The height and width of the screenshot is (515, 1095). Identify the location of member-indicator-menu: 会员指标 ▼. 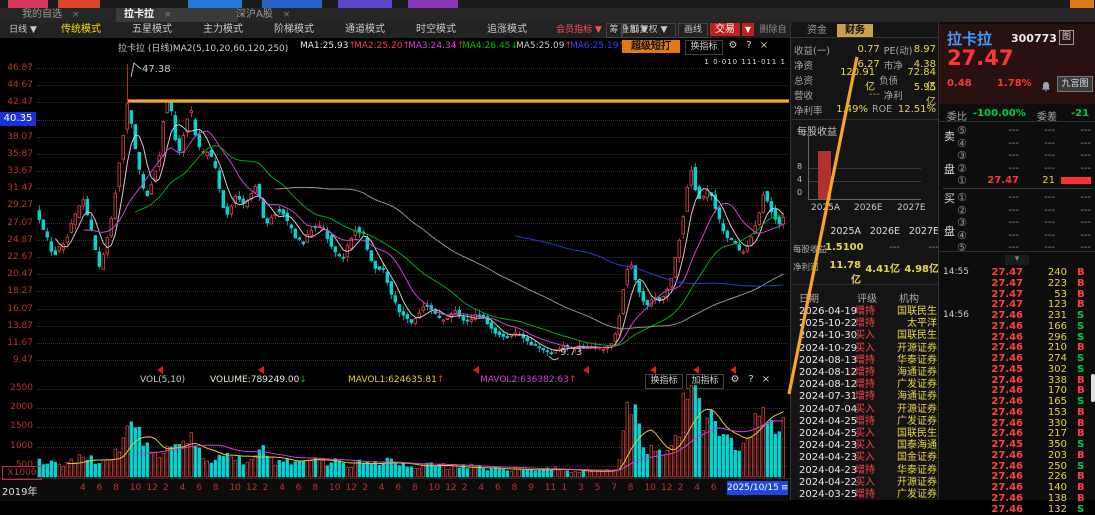
(579, 30).